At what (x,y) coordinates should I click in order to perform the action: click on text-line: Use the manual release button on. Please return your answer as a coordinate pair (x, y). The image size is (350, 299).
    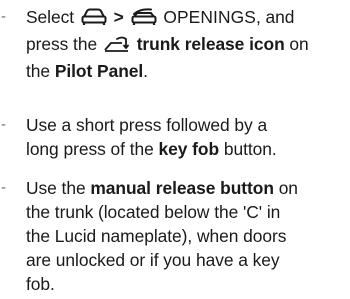
    Looking at the image, I should click on (185, 188).